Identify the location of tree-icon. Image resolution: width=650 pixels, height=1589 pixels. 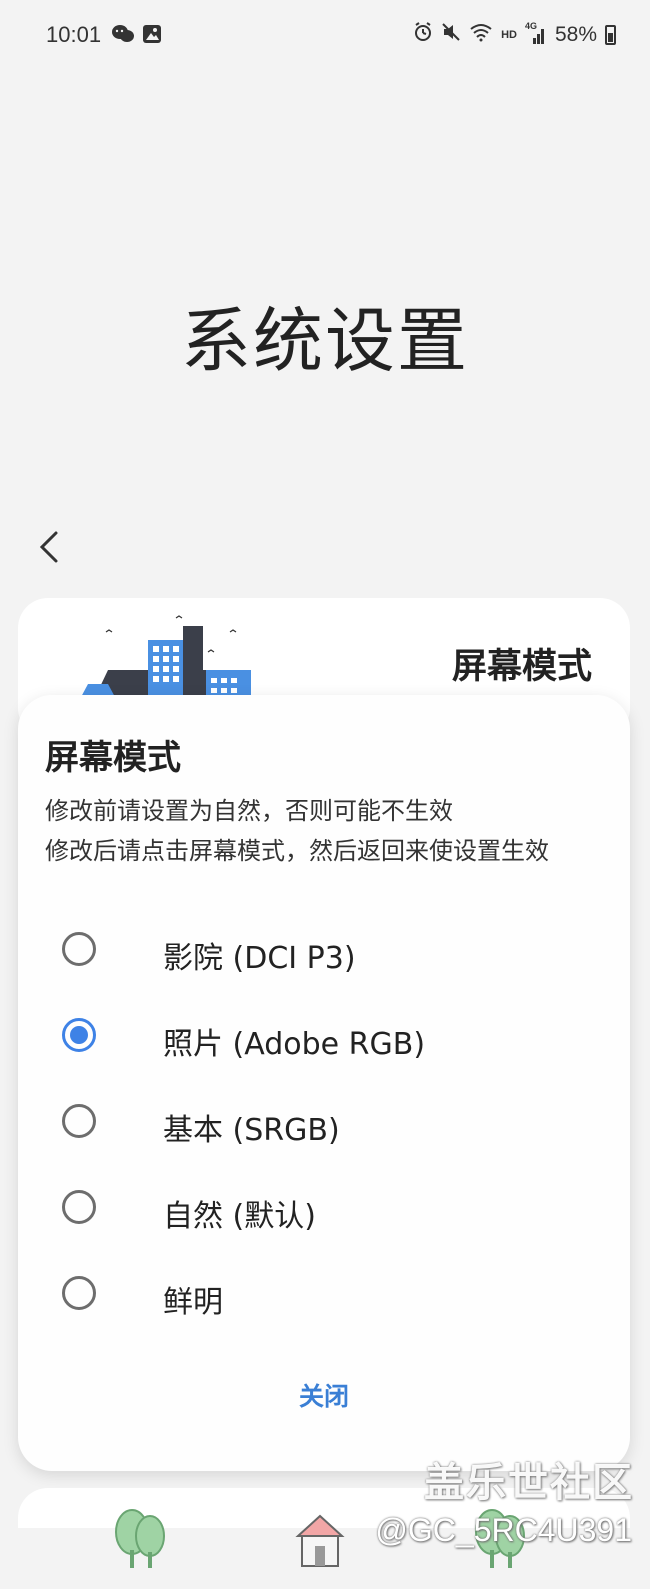
(140, 1537).